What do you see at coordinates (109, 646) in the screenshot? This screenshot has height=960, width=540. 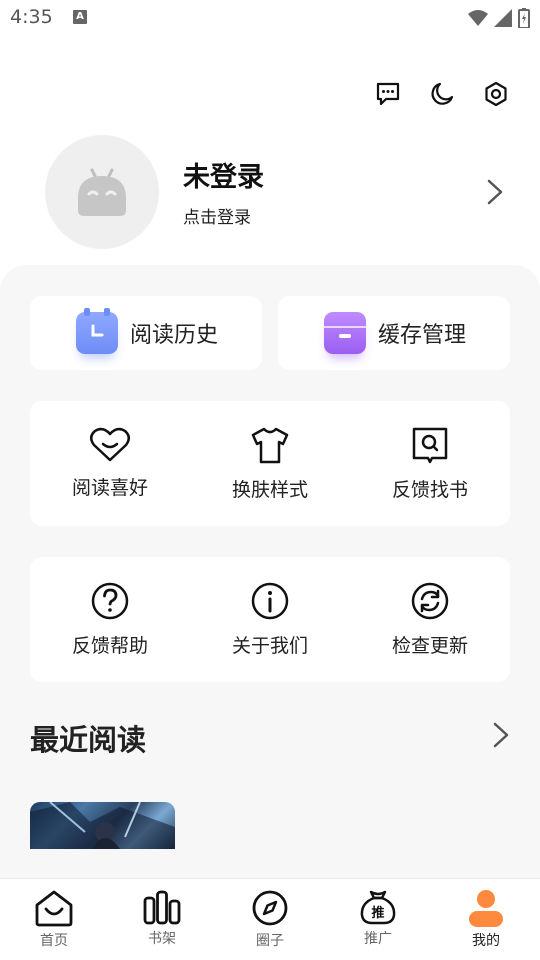 I see `feedback-help-label: 反馈帮助` at bounding box center [109, 646].